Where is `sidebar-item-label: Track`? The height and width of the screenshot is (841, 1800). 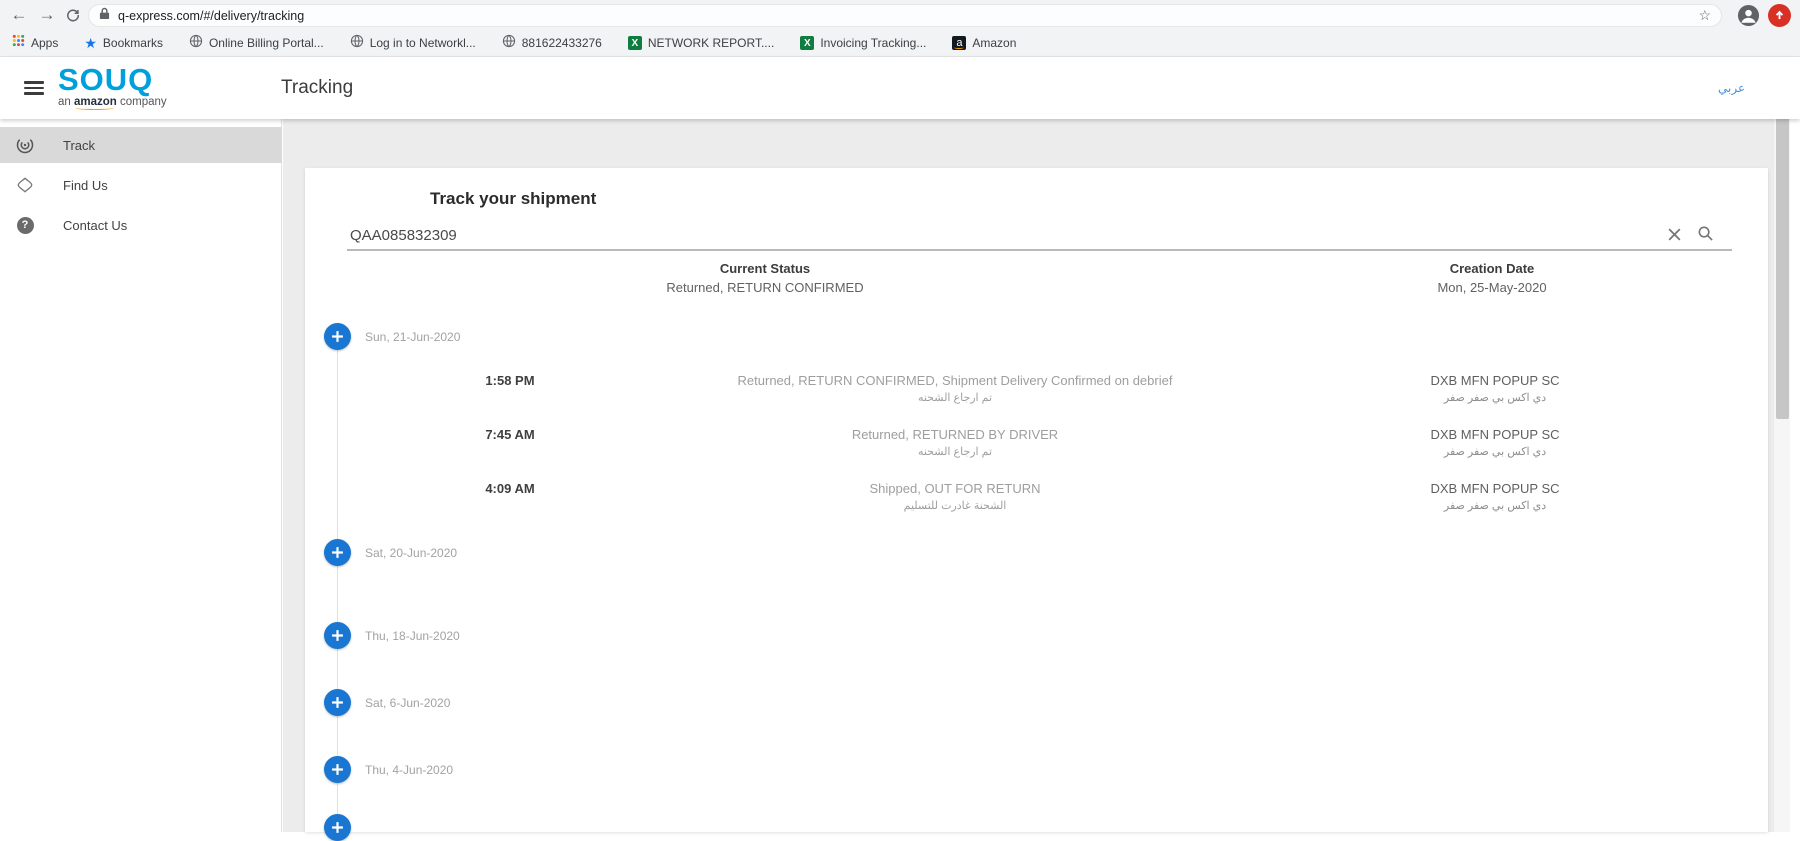
sidebar-item-label: Track is located at coordinates (79, 145).